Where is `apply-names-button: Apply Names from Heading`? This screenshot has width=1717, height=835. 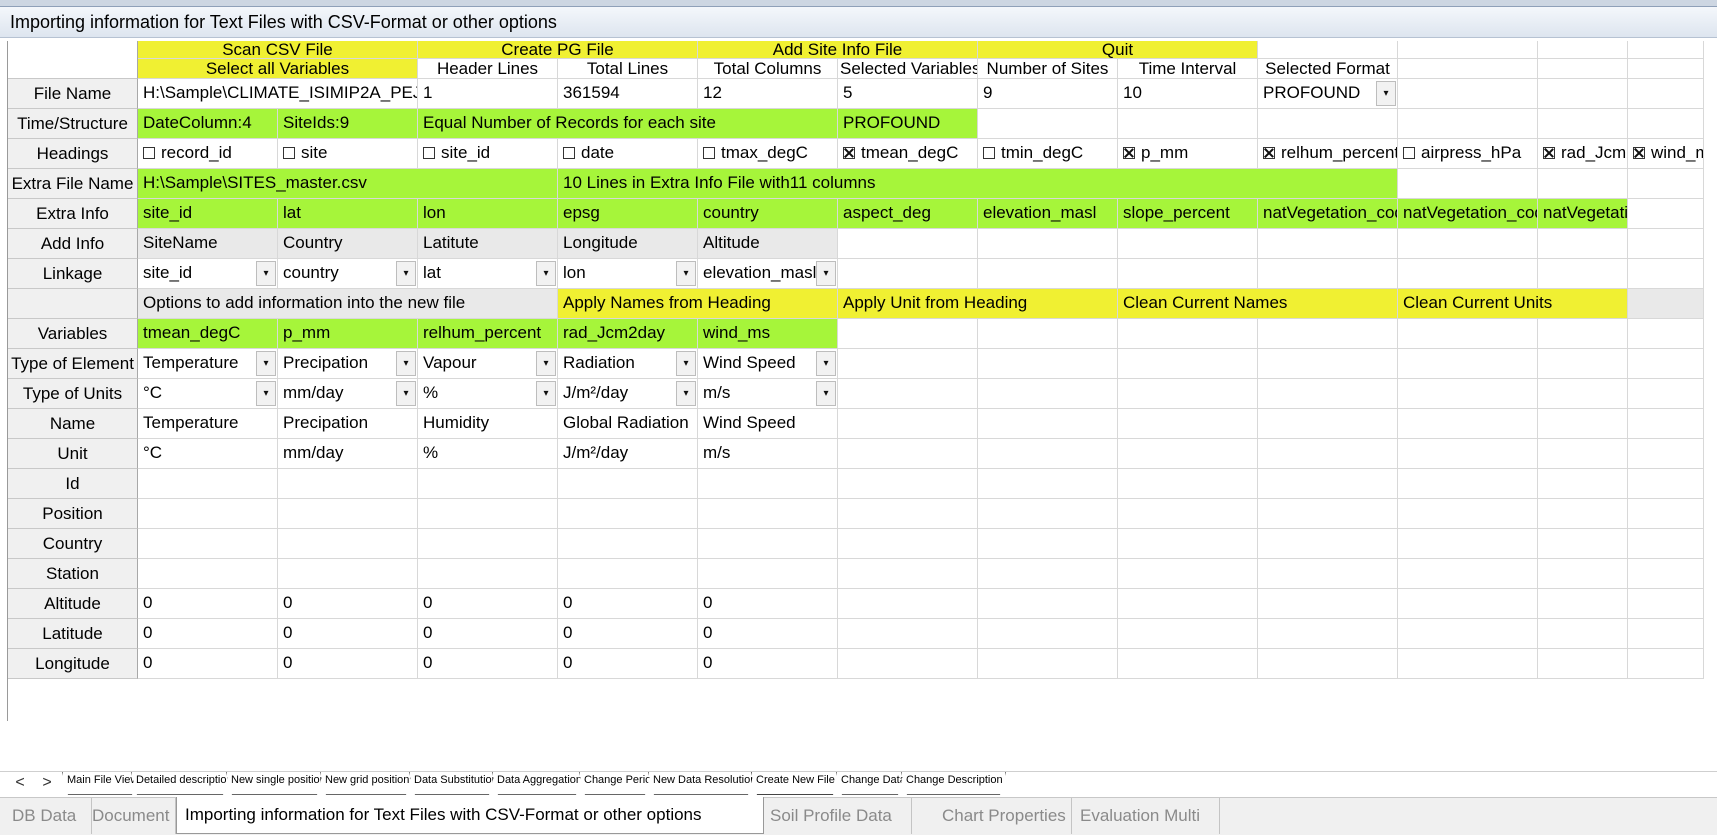 apply-names-button: Apply Names from Heading is located at coordinates (698, 304).